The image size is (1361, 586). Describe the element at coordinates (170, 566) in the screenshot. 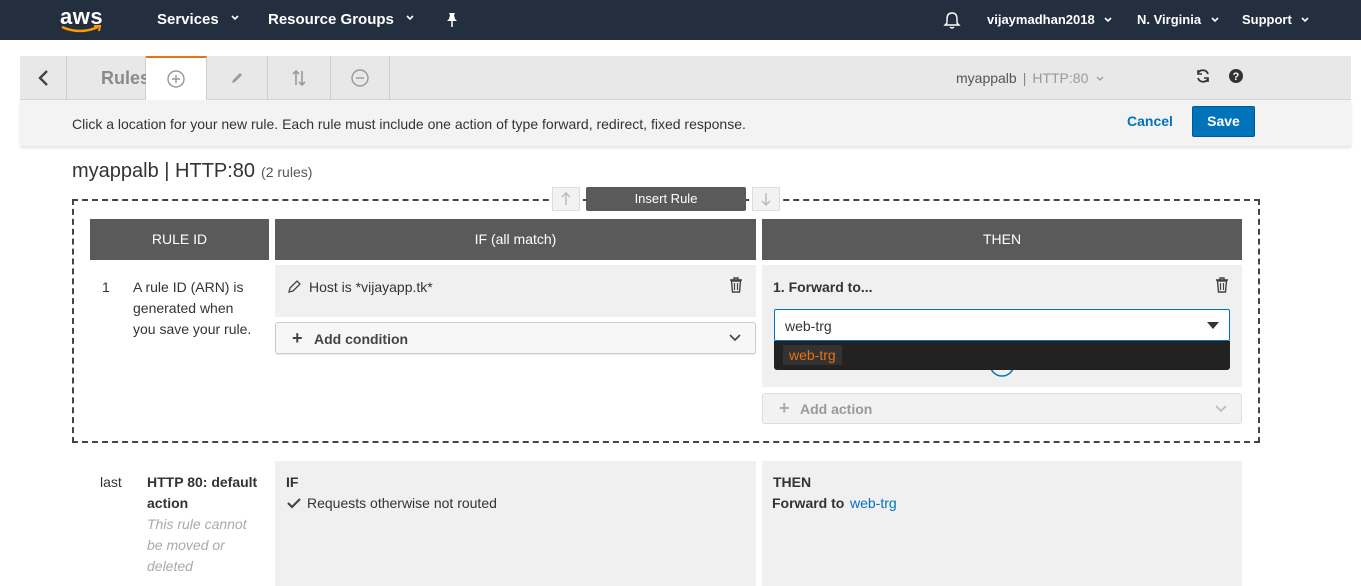

I see `default-rule-note: deleted` at that location.